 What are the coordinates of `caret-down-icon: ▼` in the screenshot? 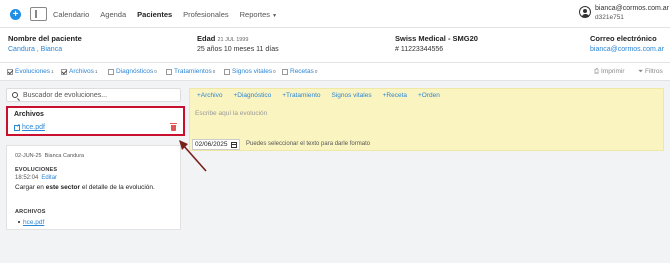 It's located at (275, 16).